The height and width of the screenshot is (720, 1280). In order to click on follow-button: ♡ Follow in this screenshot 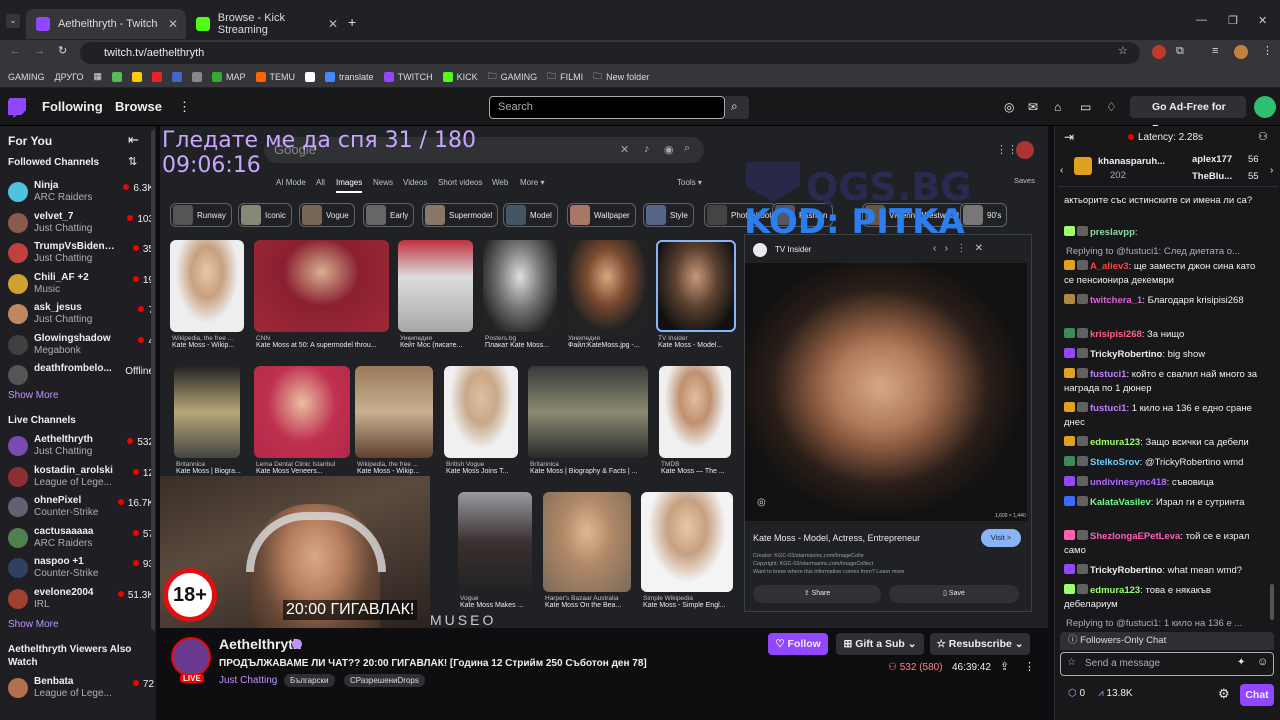, I will do `click(798, 644)`.